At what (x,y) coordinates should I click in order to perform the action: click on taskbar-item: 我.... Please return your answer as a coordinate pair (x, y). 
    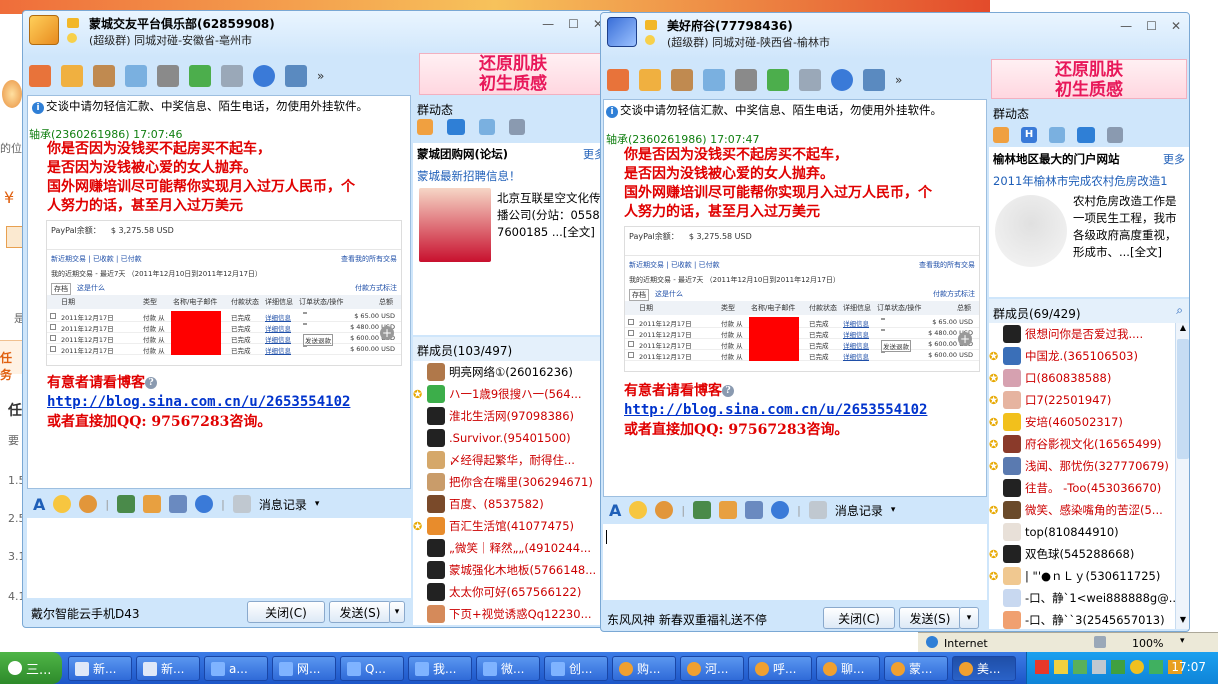
    Looking at the image, I should click on (440, 668).